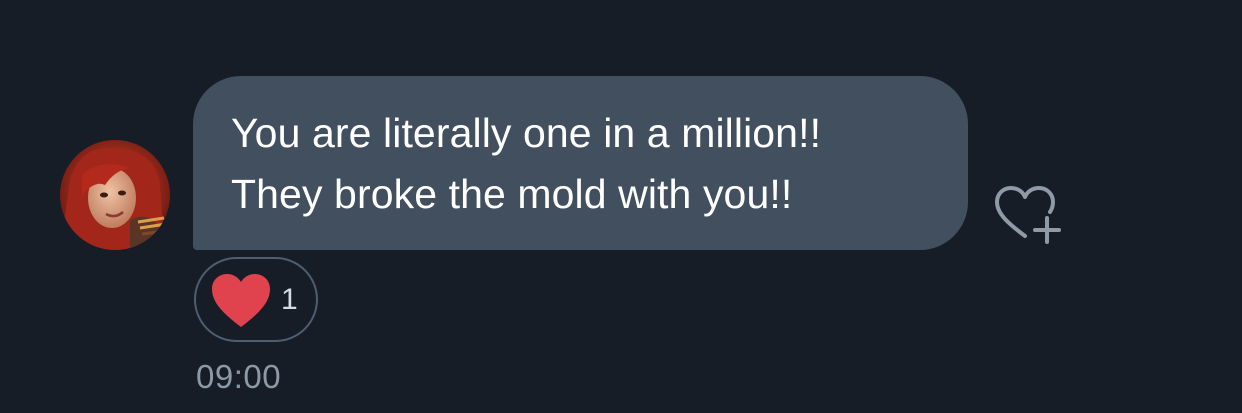 This screenshot has height=413, width=1242. Describe the element at coordinates (239, 376) in the screenshot. I see `message-timestamp: 09:00` at that location.